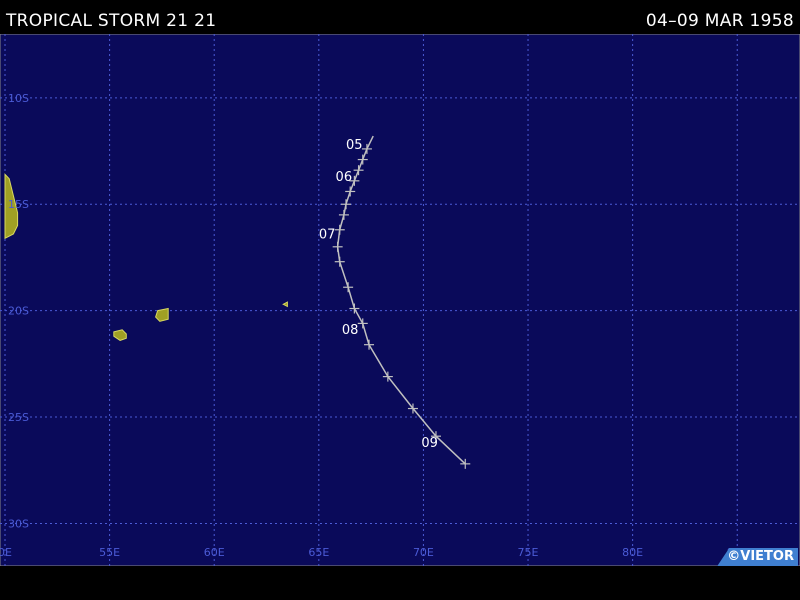 The height and width of the screenshot is (600, 800). What do you see at coordinates (350, 330) in the screenshot?
I see `day-label: 08` at bounding box center [350, 330].